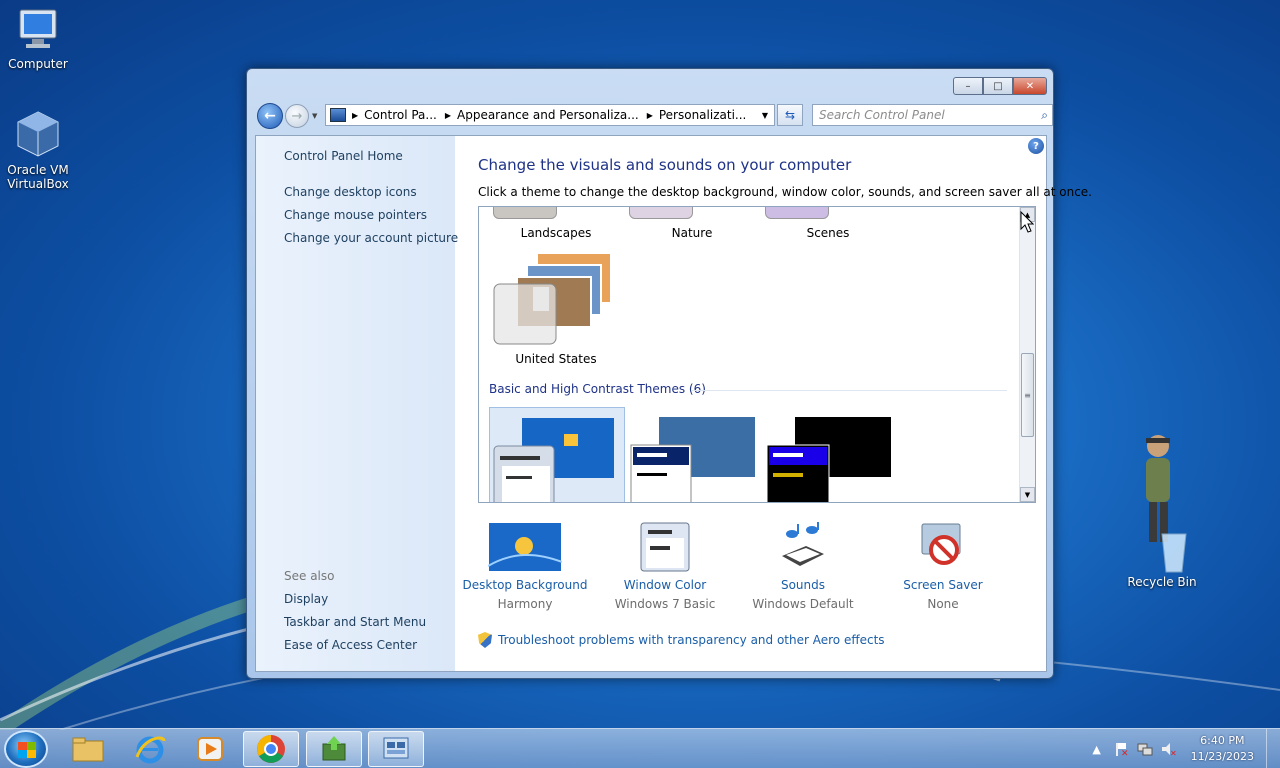 This screenshot has height=768, width=1280. What do you see at coordinates (525, 604) in the screenshot?
I see `desktop-background-value: Harmony` at bounding box center [525, 604].